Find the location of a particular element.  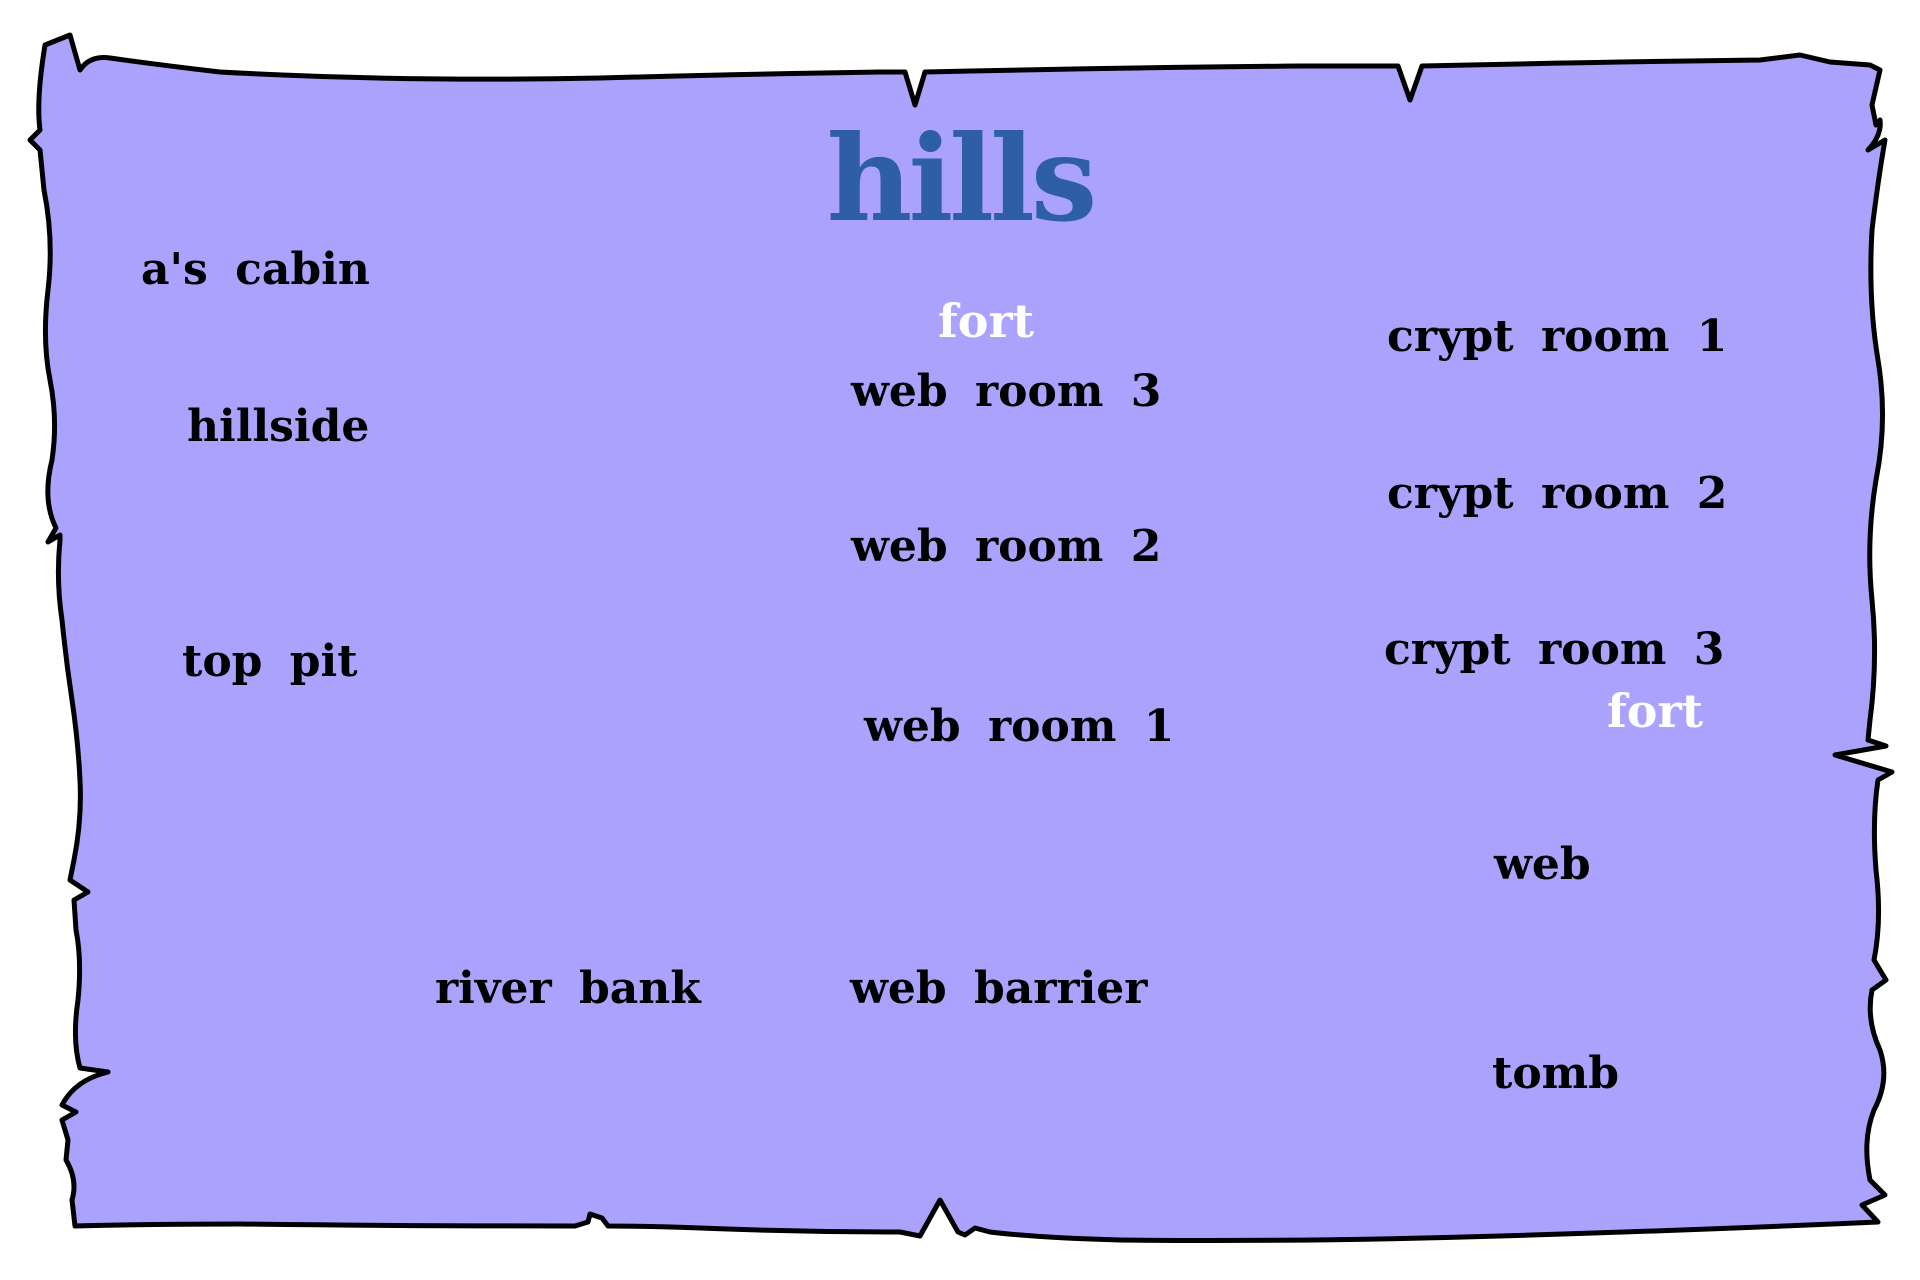

location-as-cabin: a's cabin is located at coordinates (255, 270).